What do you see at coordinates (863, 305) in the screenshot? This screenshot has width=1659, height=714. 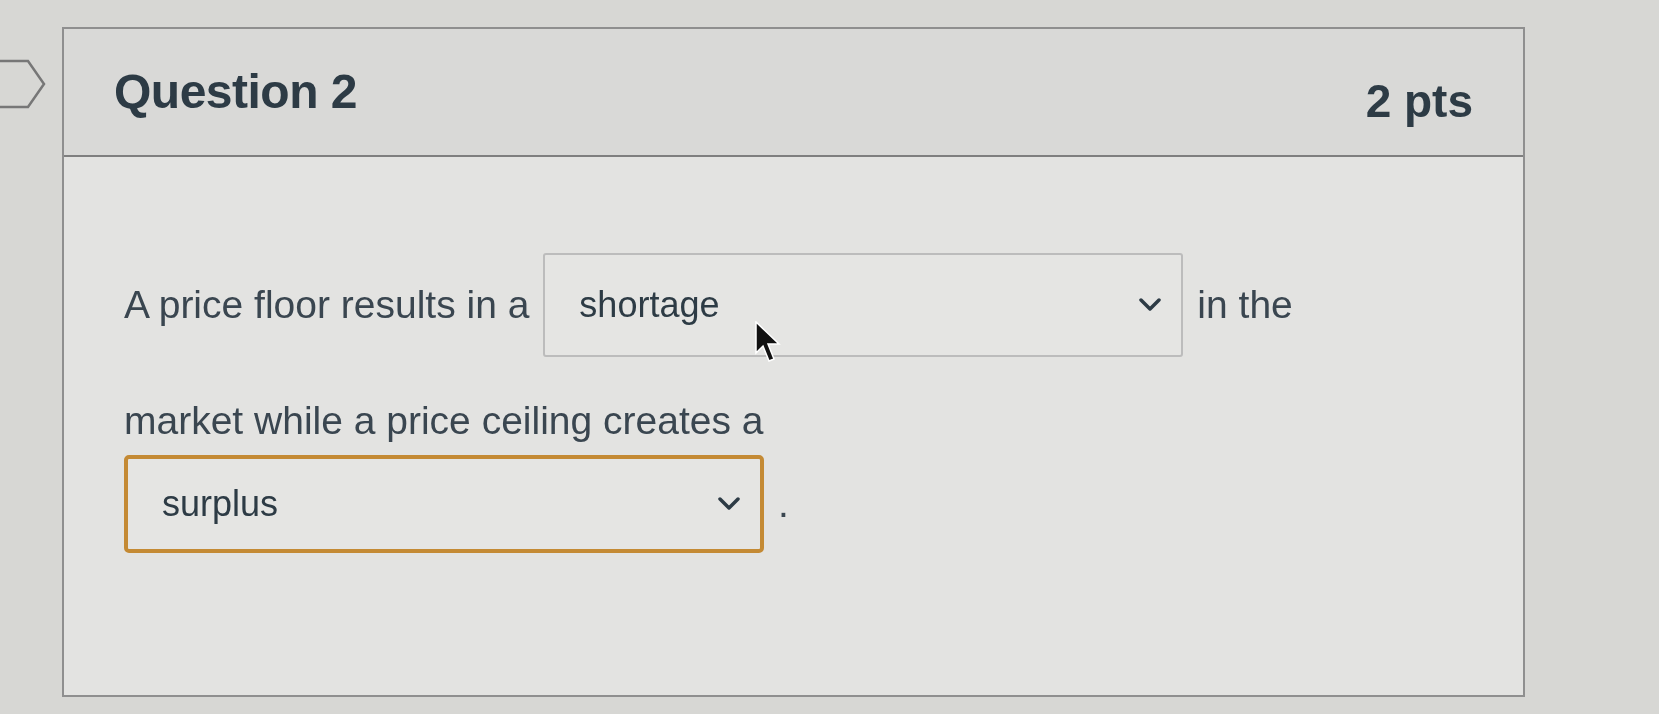 I see `answer-dropdown: shortage` at bounding box center [863, 305].